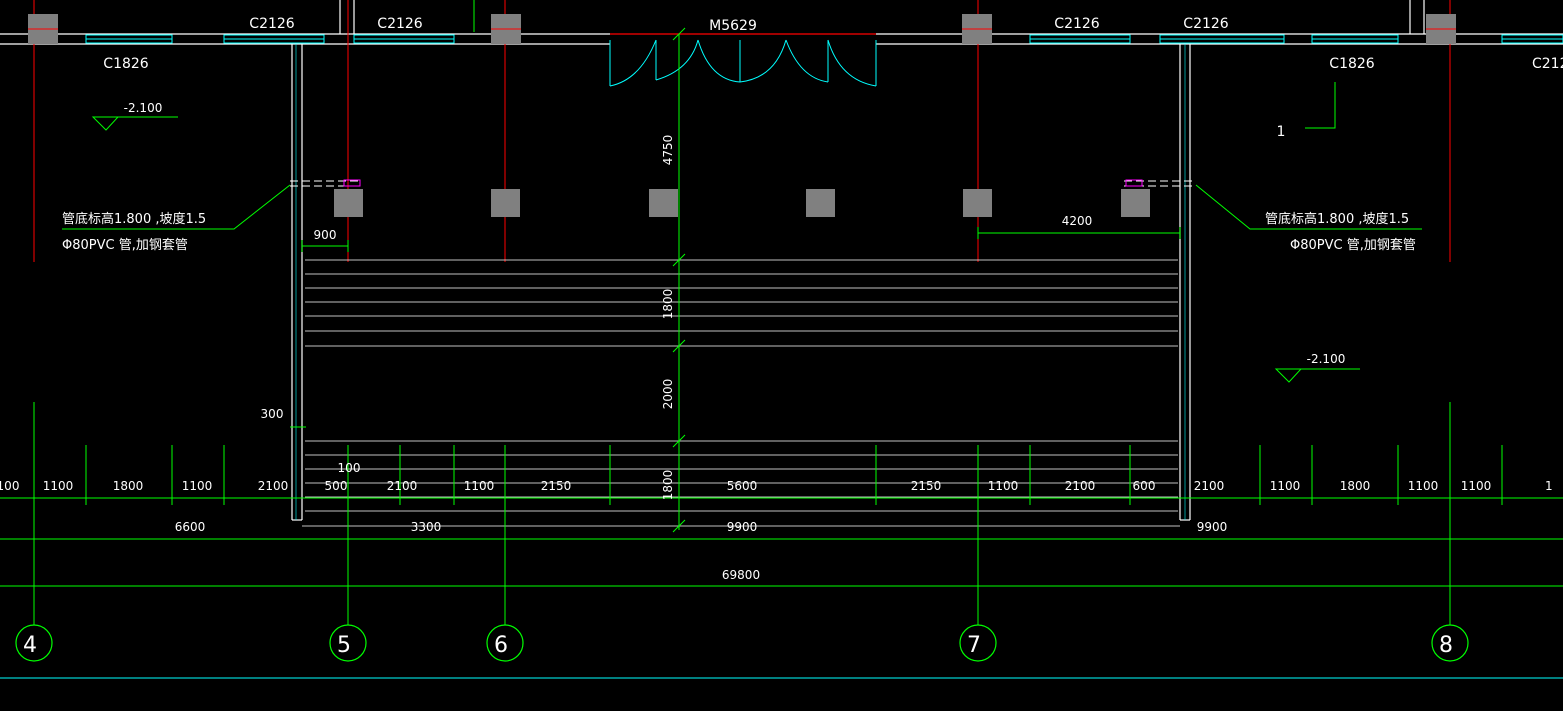 Image resolution: width=1563 pixels, height=711 pixels. What do you see at coordinates (272, 414) in the screenshot?
I see `dimension-text: 300` at bounding box center [272, 414].